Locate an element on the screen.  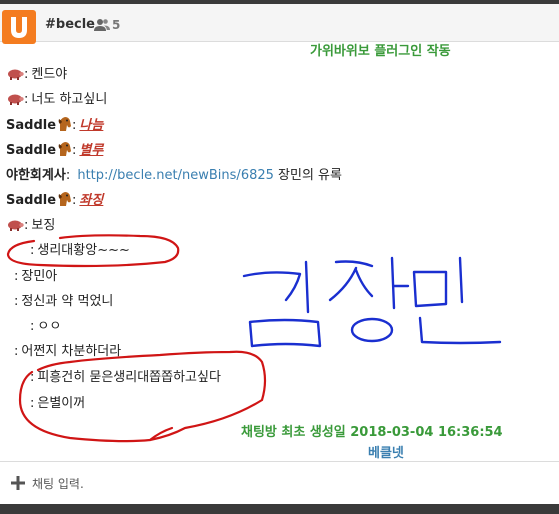
message-item: : 정신과 약 먹었니 is located at coordinates (64, 301).